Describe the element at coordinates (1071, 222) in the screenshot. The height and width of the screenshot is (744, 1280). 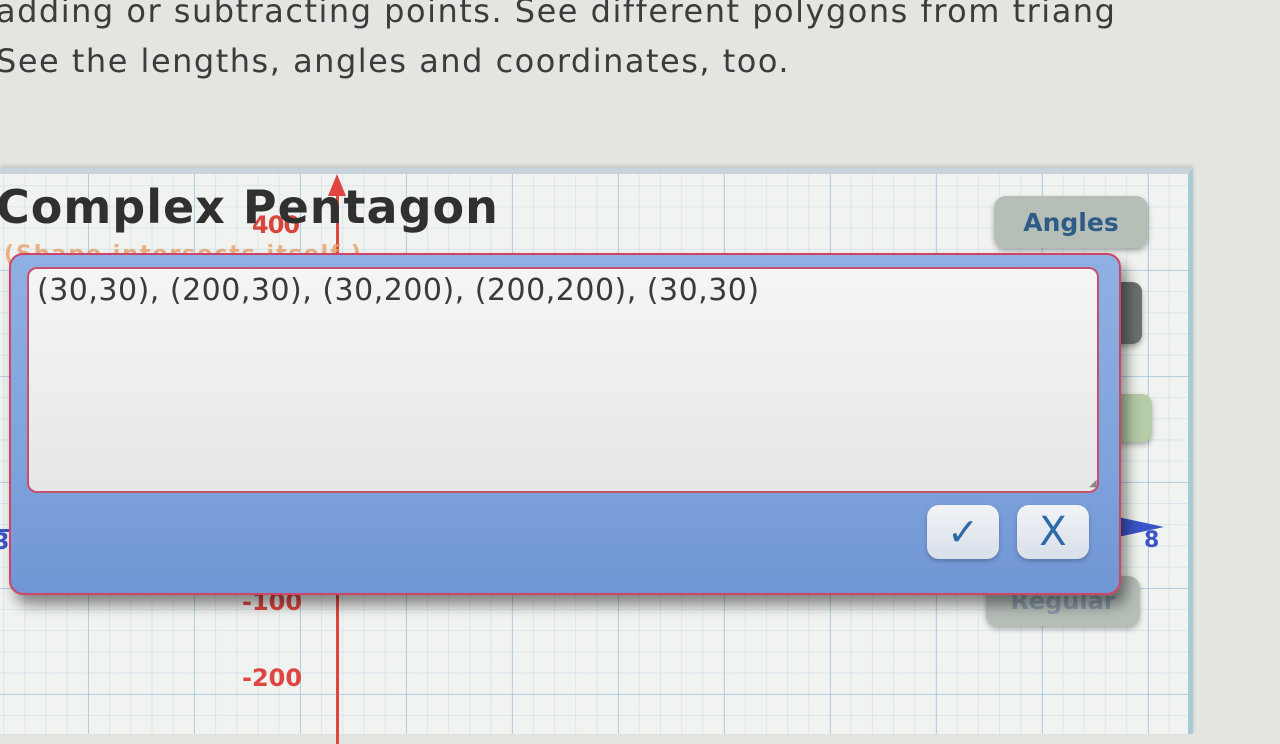
I see `angles-button: Angles` at that location.